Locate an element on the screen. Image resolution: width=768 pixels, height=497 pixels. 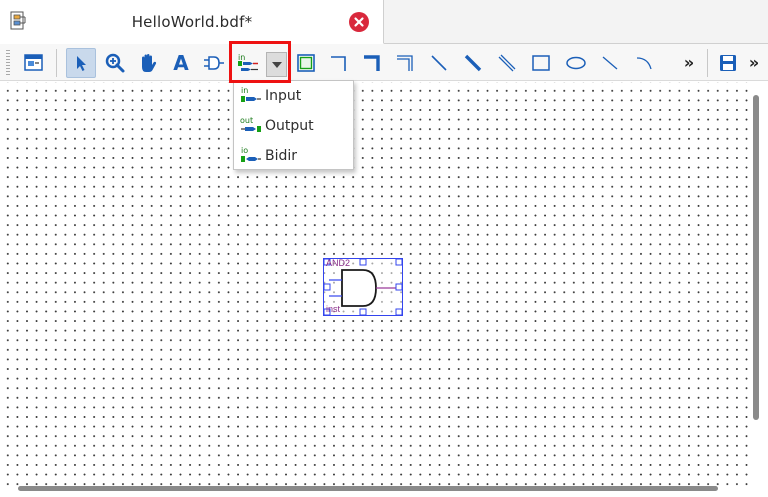
pin-icon: in is located at coordinates (248, 62).